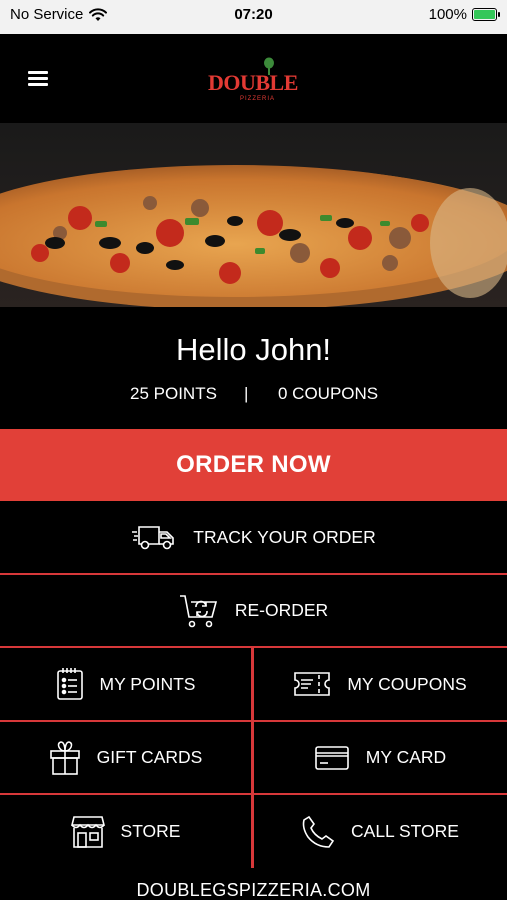  I want to click on rewards-summary: 25 POINTS | 0 COUPONS, so click(253, 395).